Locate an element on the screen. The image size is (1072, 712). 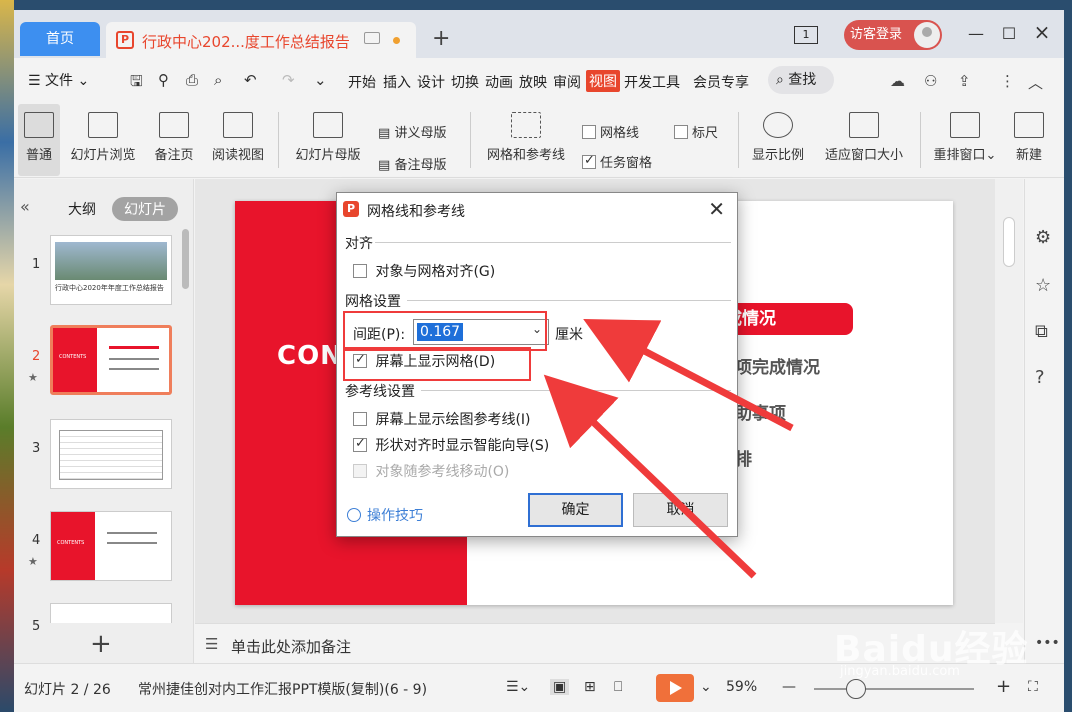
arrow-to-spacing is located at coordinates (688, 375).